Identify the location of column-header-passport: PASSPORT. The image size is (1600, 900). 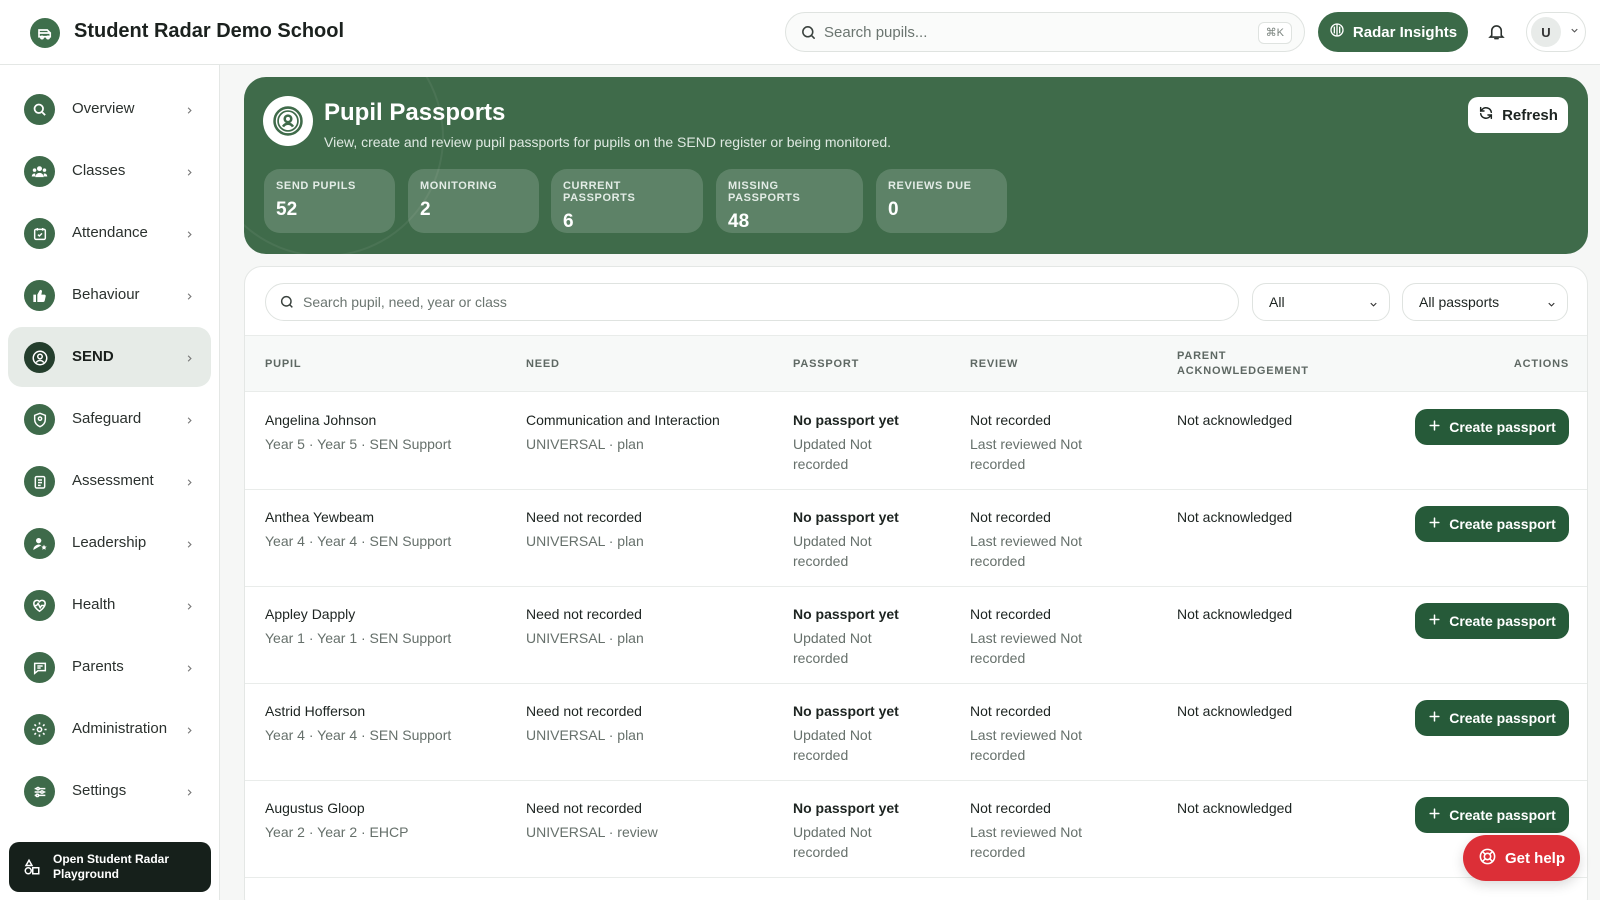
(826, 364).